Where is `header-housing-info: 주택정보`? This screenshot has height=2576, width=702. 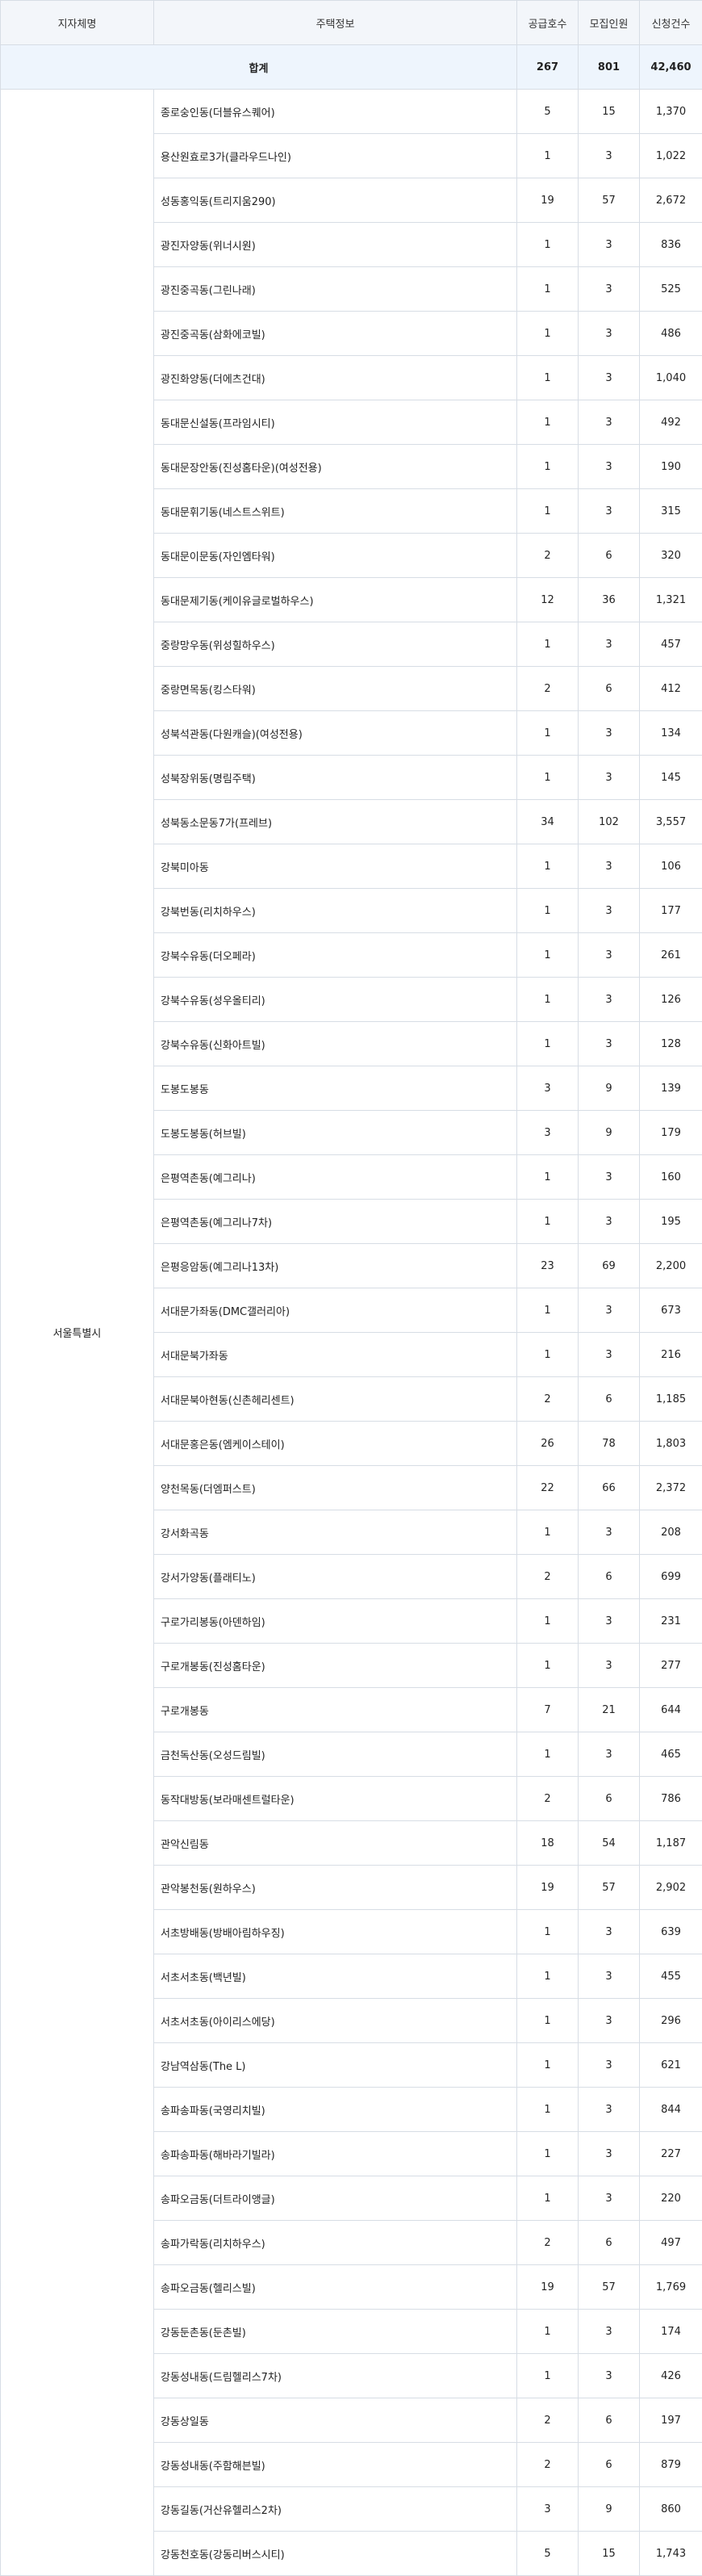
header-housing-info: 주택정보 is located at coordinates (335, 23).